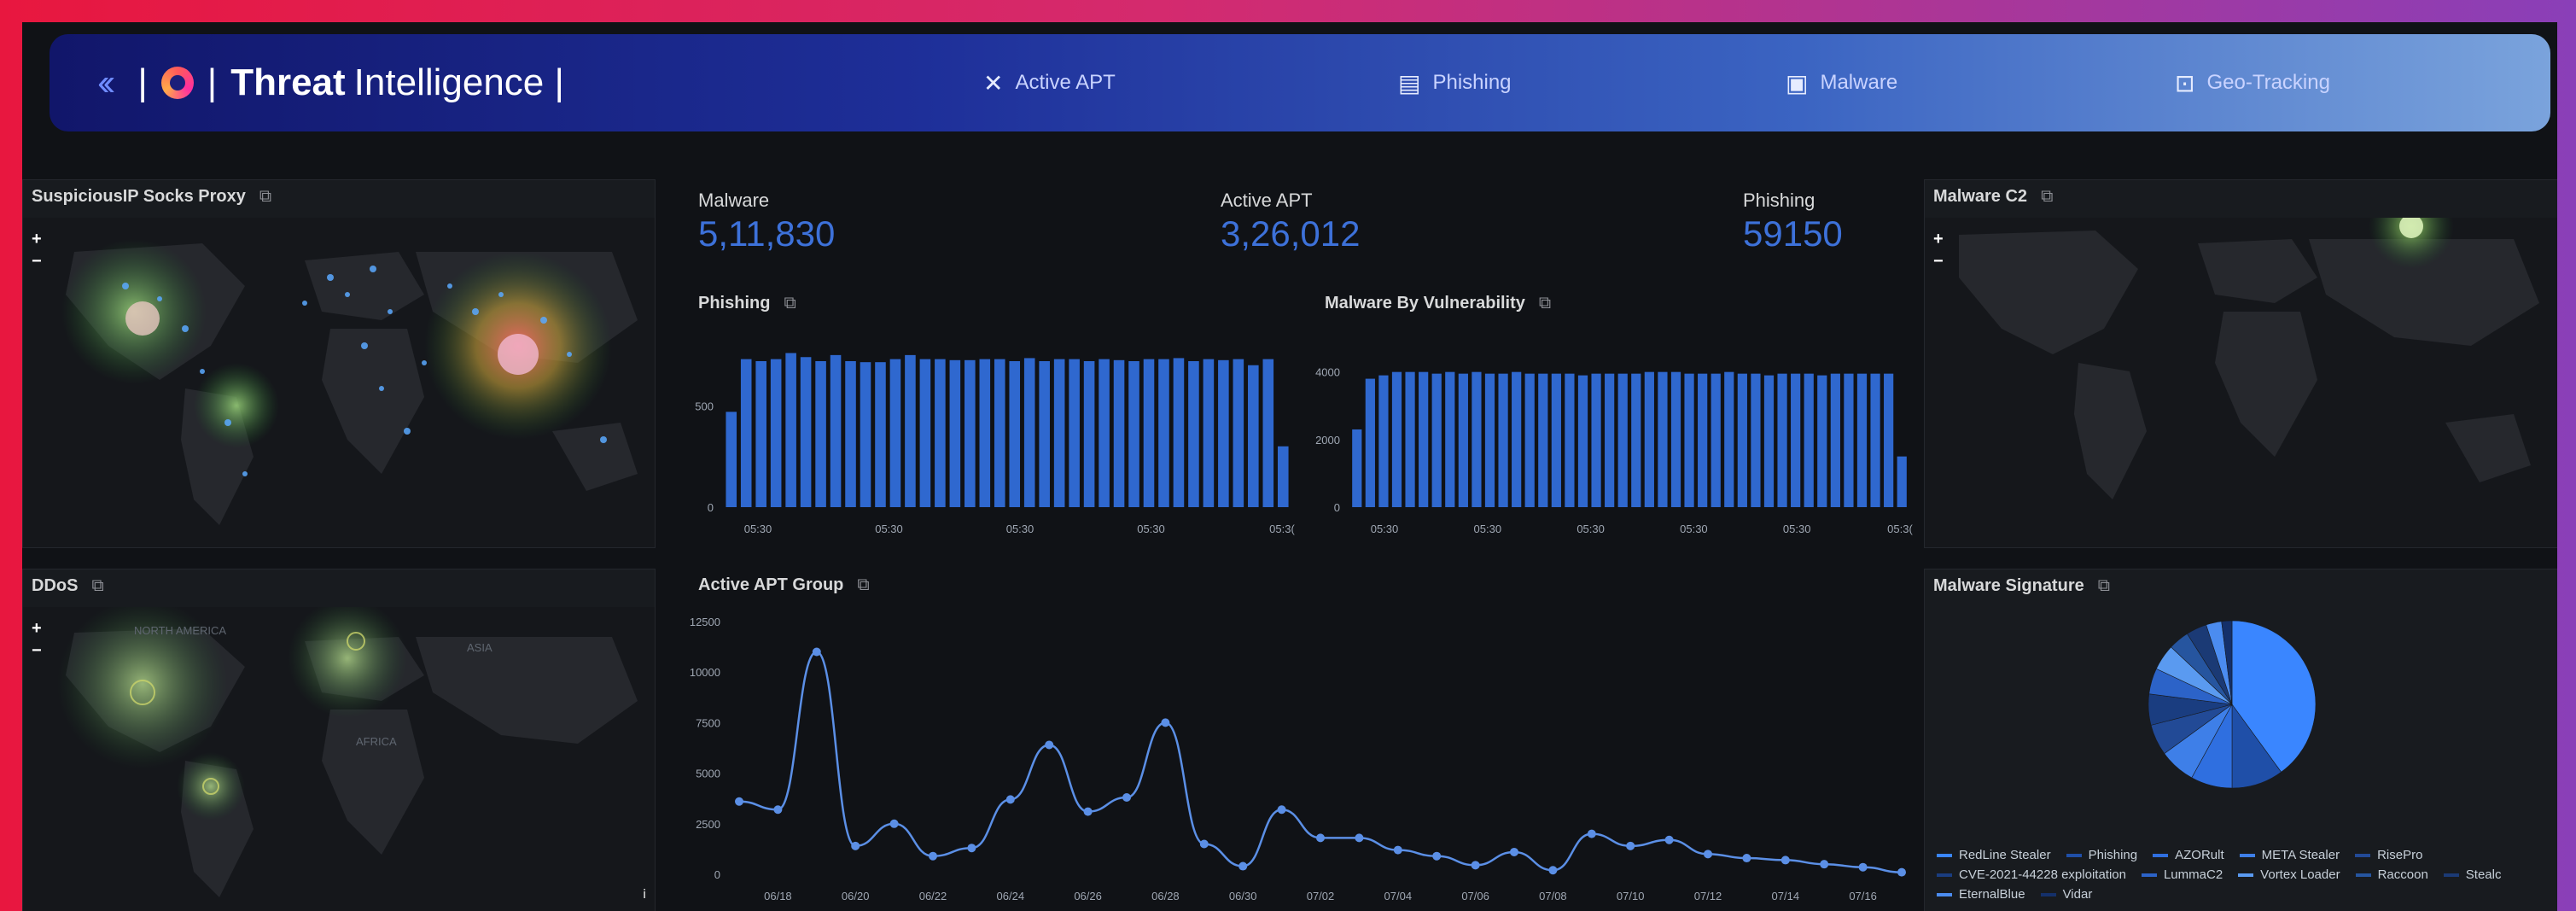  Describe the element at coordinates (734, 303) in the screenshot. I see `panel-title-text: Phishing` at that location.